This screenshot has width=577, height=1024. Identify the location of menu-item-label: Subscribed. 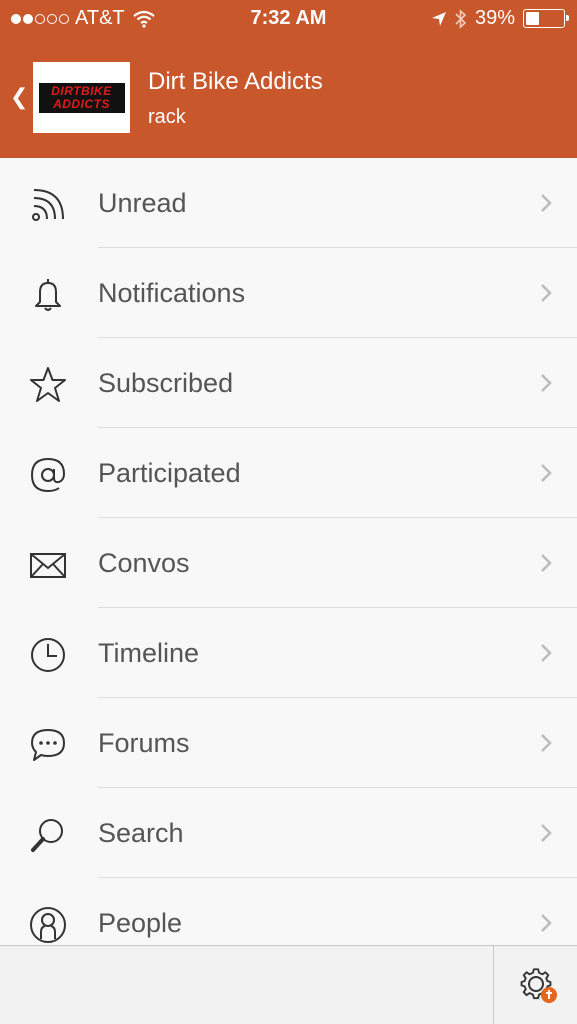
(166, 382).